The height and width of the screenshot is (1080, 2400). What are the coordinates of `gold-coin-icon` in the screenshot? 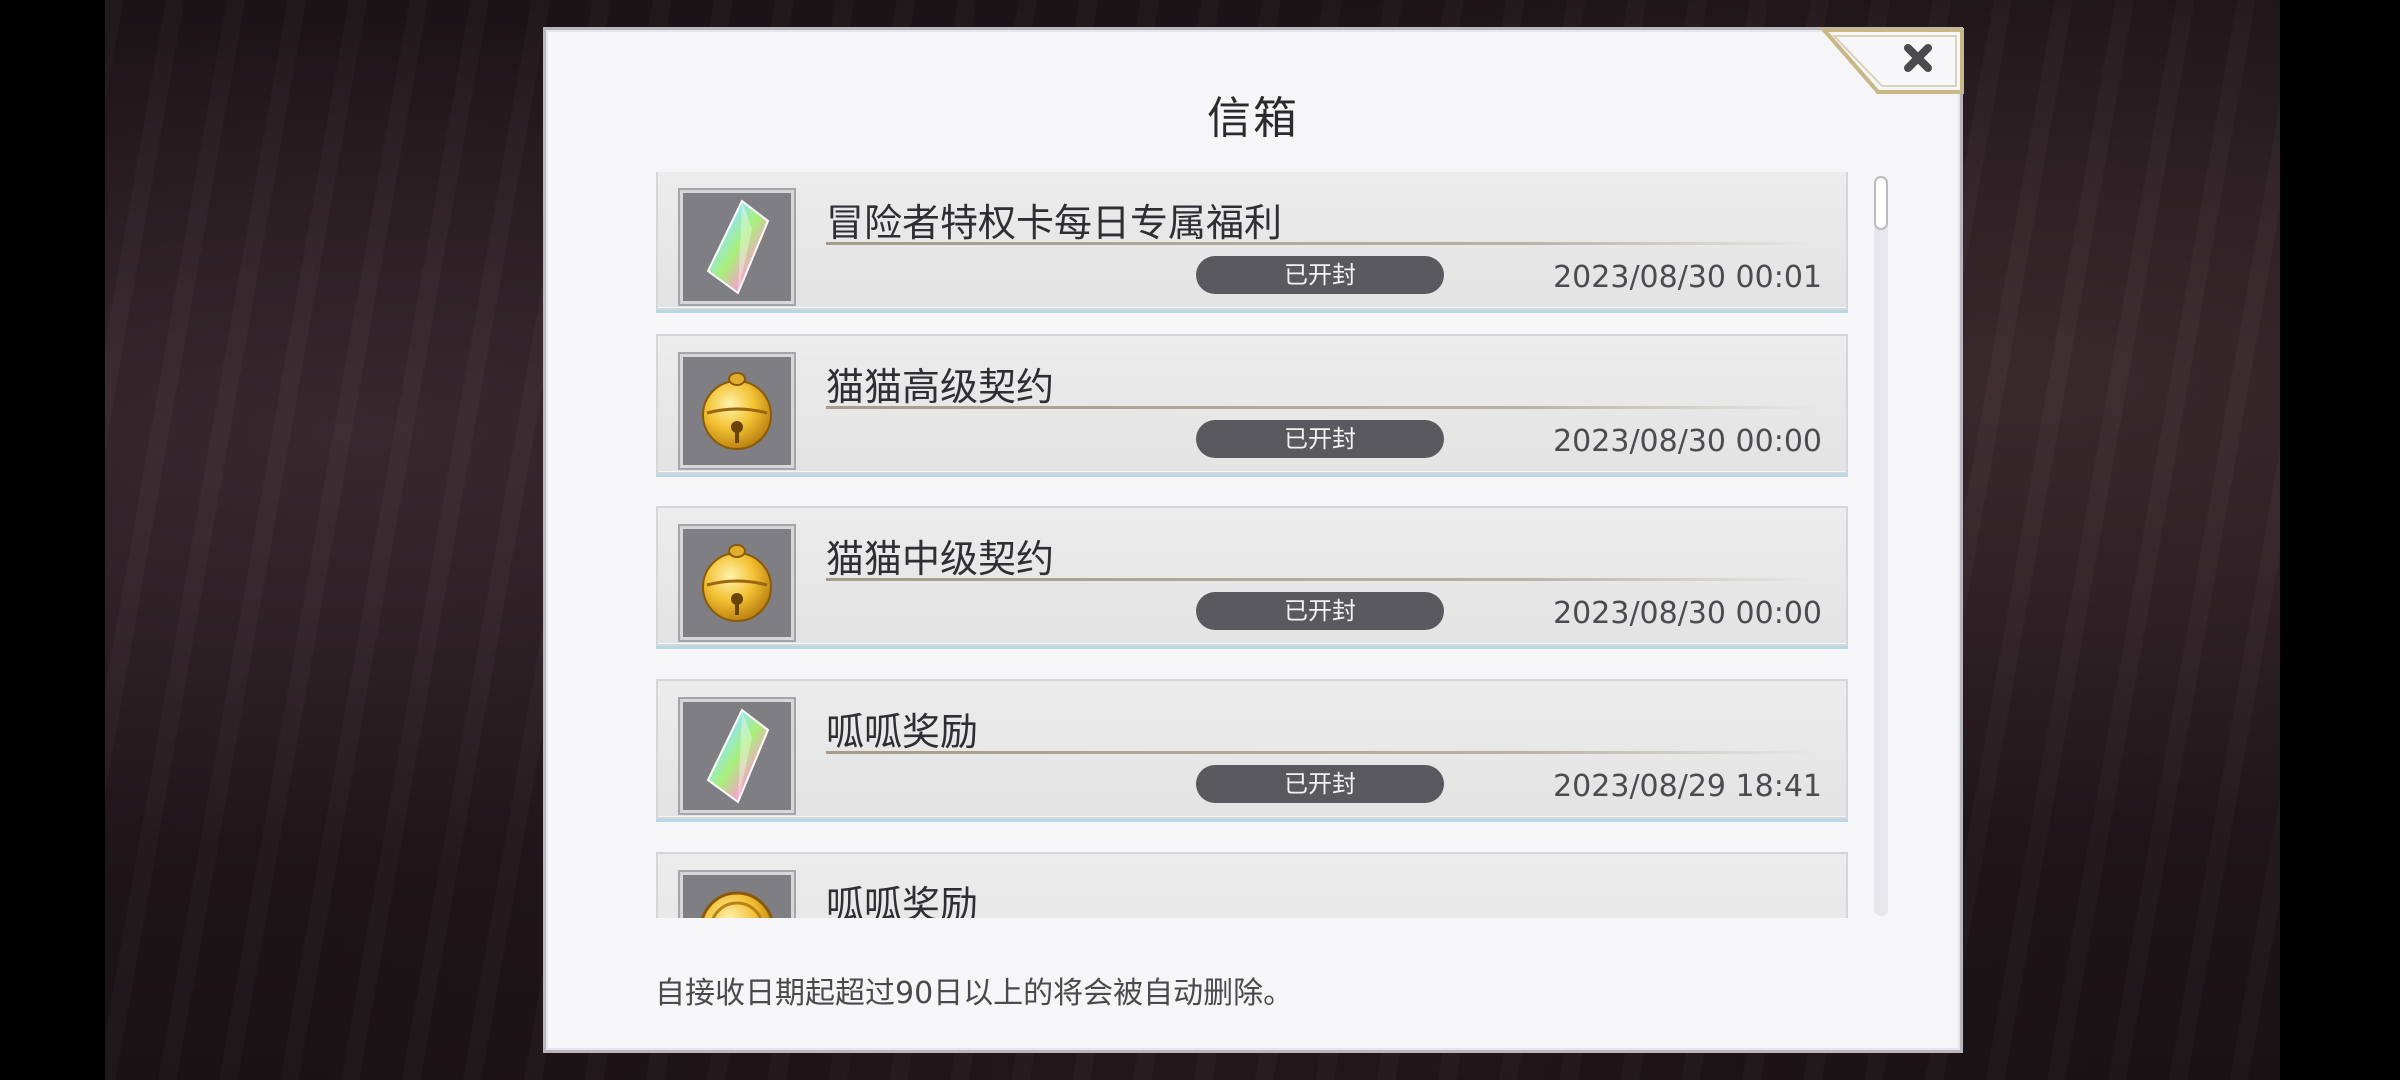 It's located at (737, 904).